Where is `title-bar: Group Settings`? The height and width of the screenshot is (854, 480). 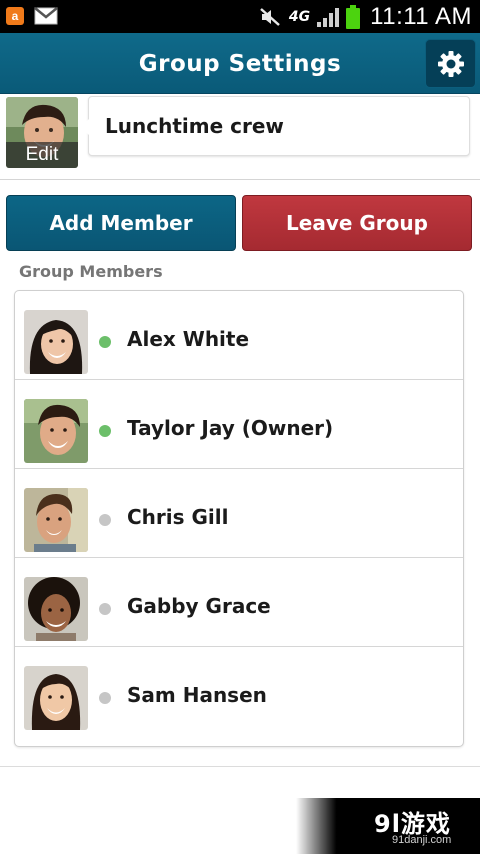
title-bar: Group Settings is located at coordinates (240, 63).